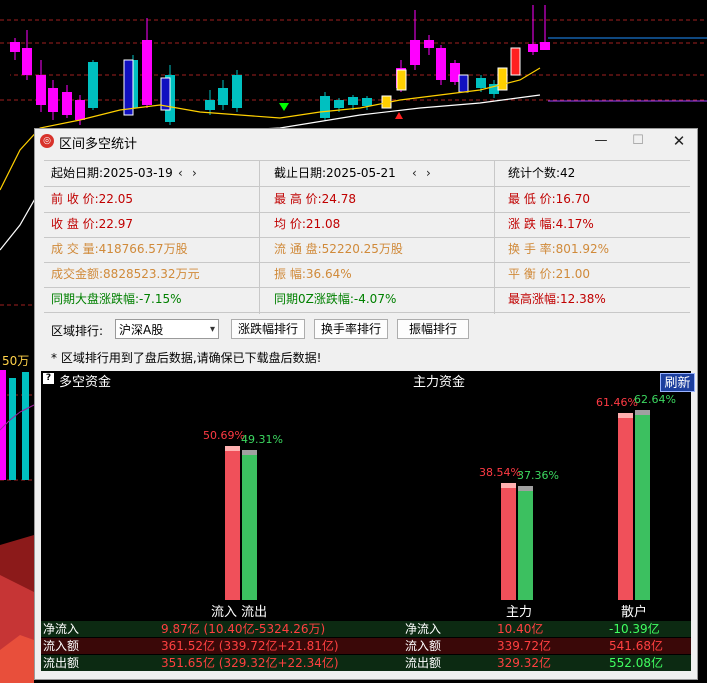 Image resolution: width=707 pixels, height=683 pixels. What do you see at coordinates (141, 330) in the screenshot?
I see `market-select-value: 沪深A股` at bounding box center [141, 330].